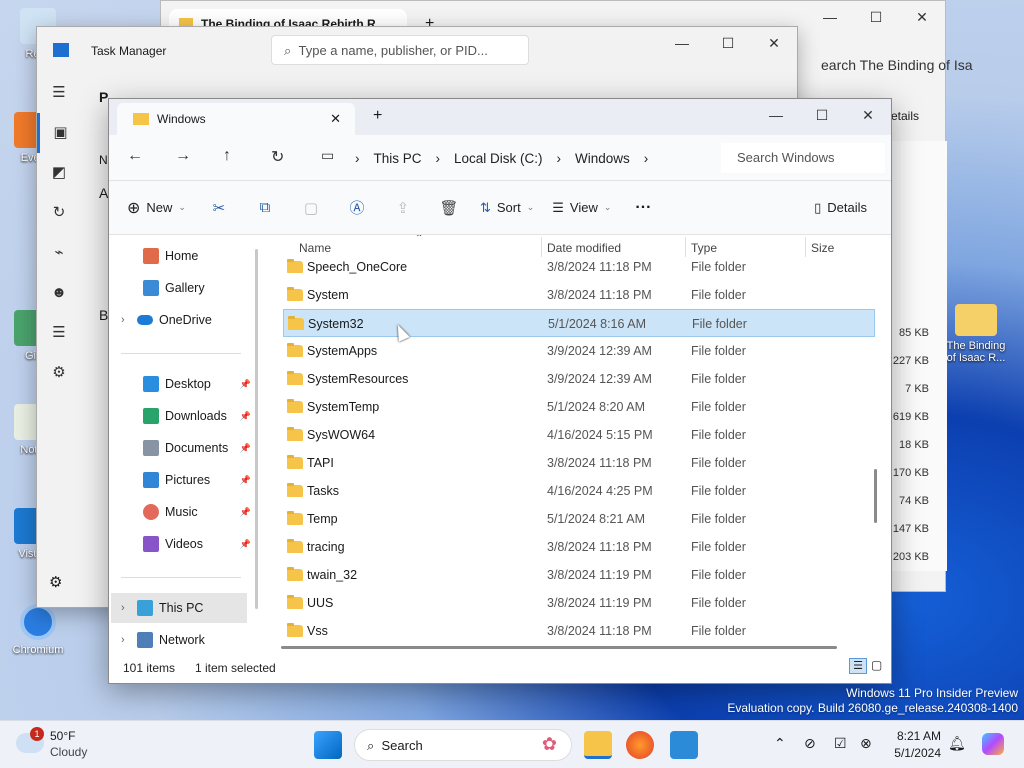  What do you see at coordinates (840, 208) in the screenshot?
I see `details-pane-button: ▯ Details` at bounding box center [840, 208].